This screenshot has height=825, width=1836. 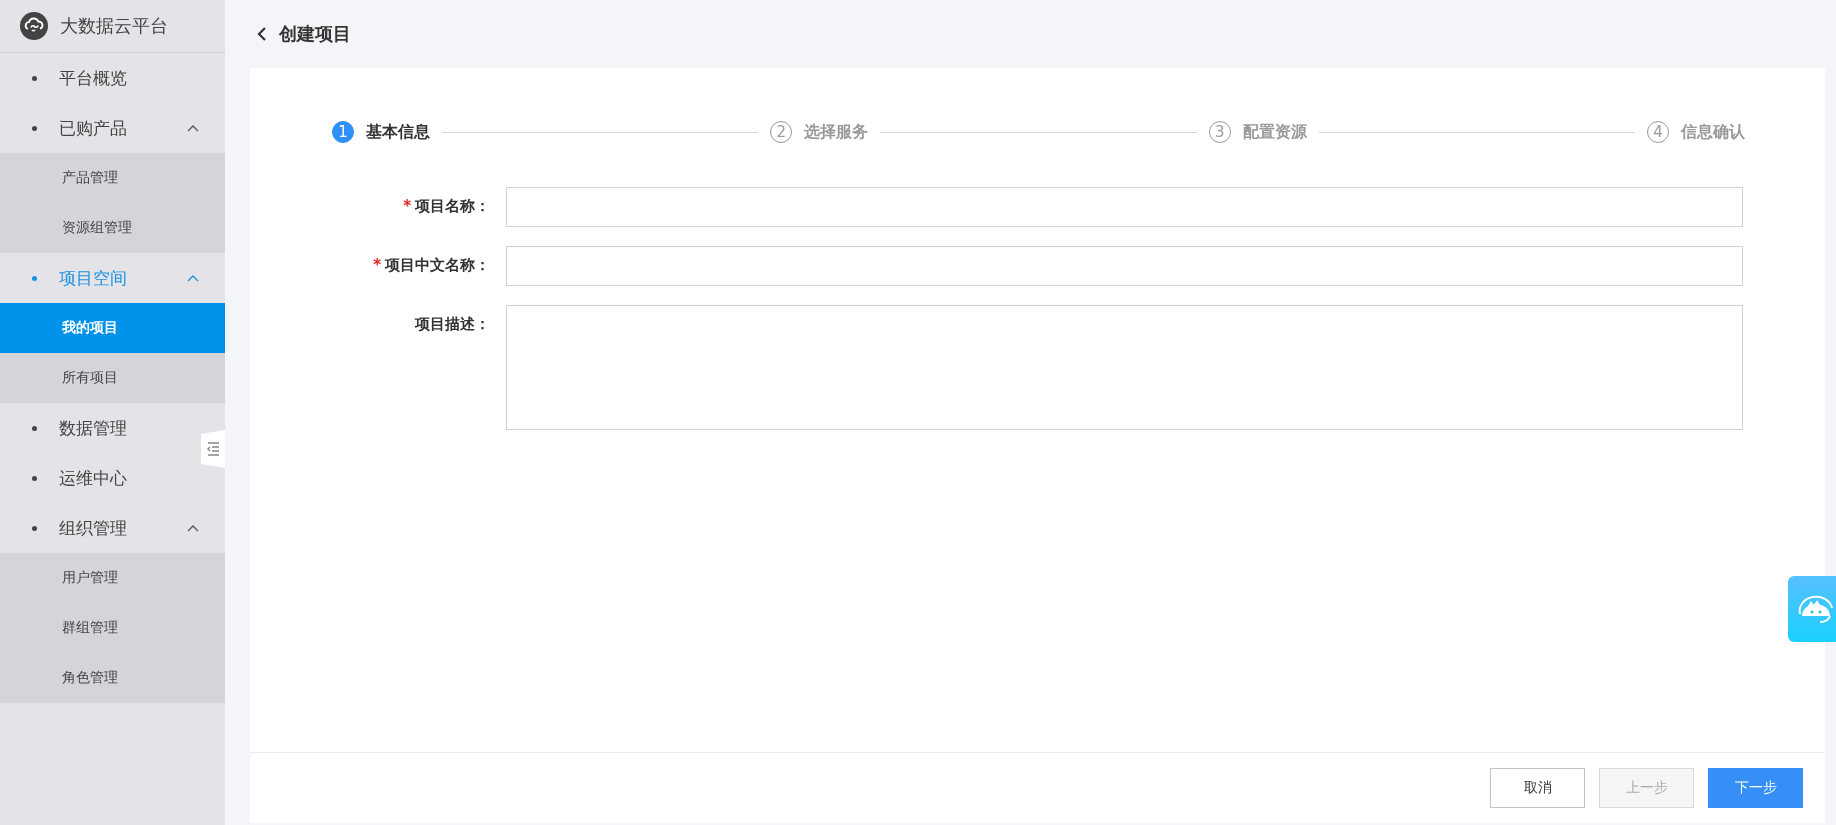 What do you see at coordinates (112, 678) in the screenshot?
I see `submenu-item: 角色管理` at bounding box center [112, 678].